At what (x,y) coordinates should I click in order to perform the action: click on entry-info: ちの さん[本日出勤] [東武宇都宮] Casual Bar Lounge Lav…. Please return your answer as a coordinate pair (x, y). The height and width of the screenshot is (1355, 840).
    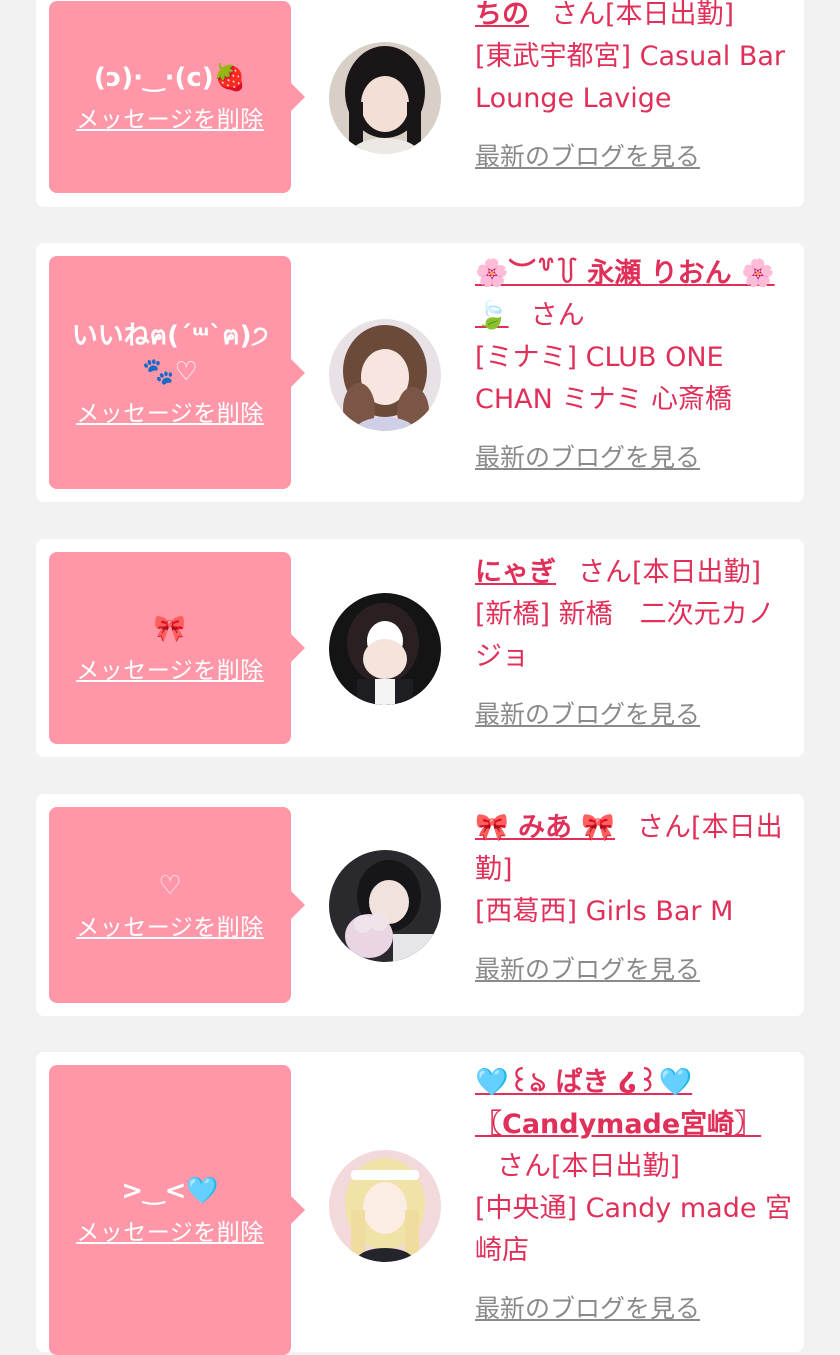
    Looking at the image, I should click on (635, 89).